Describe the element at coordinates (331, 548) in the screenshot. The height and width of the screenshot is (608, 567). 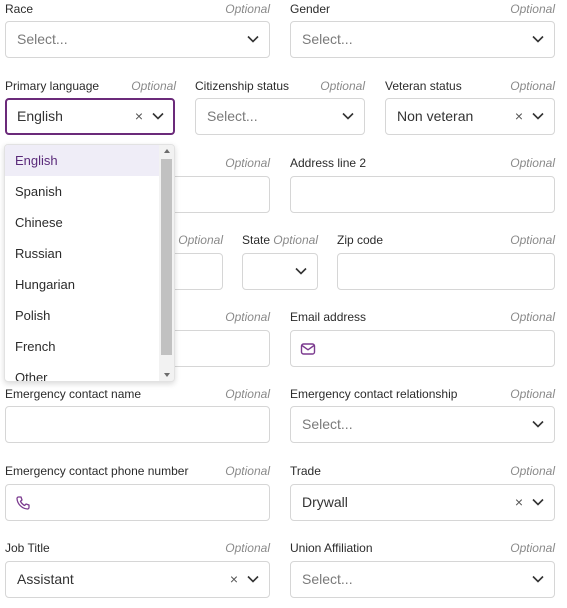
I see `union-label: Union Affiliation` at that location.